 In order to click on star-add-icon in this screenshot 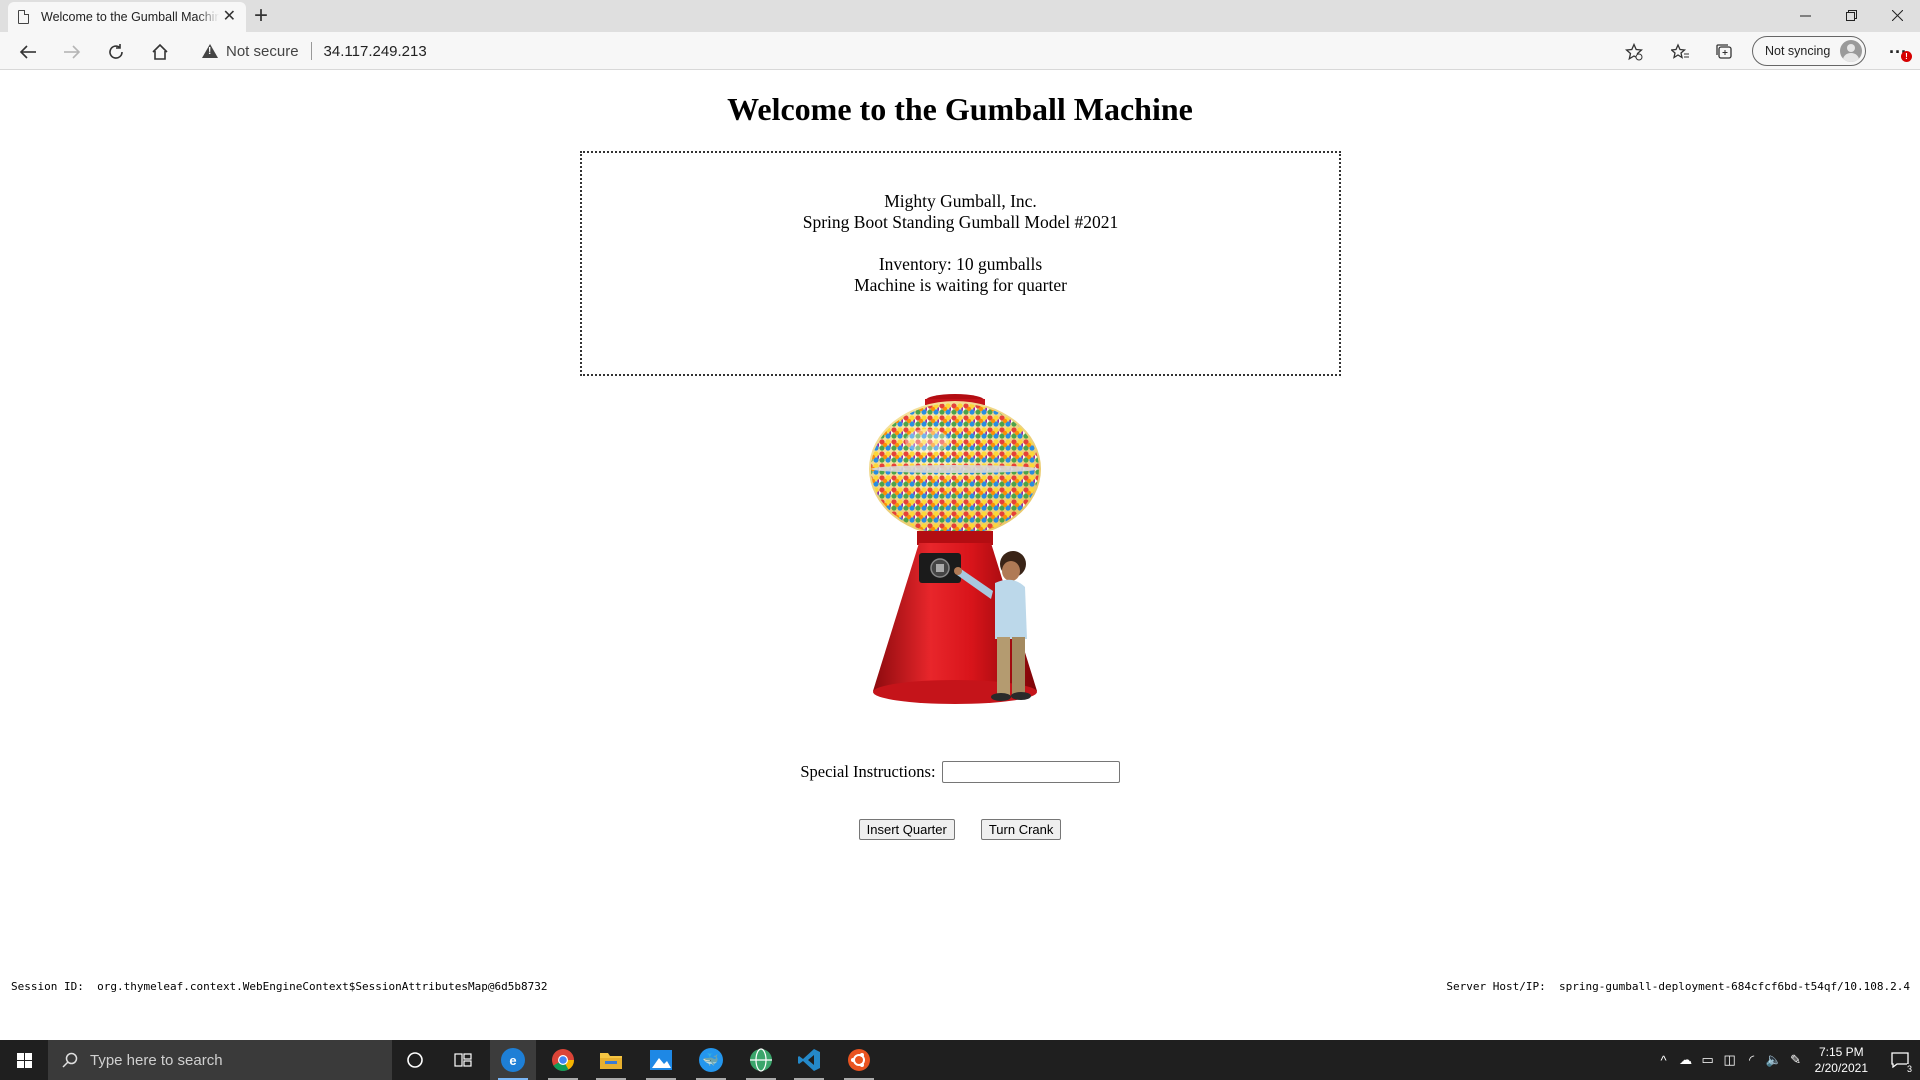, I will do `click(1634, 52)`.